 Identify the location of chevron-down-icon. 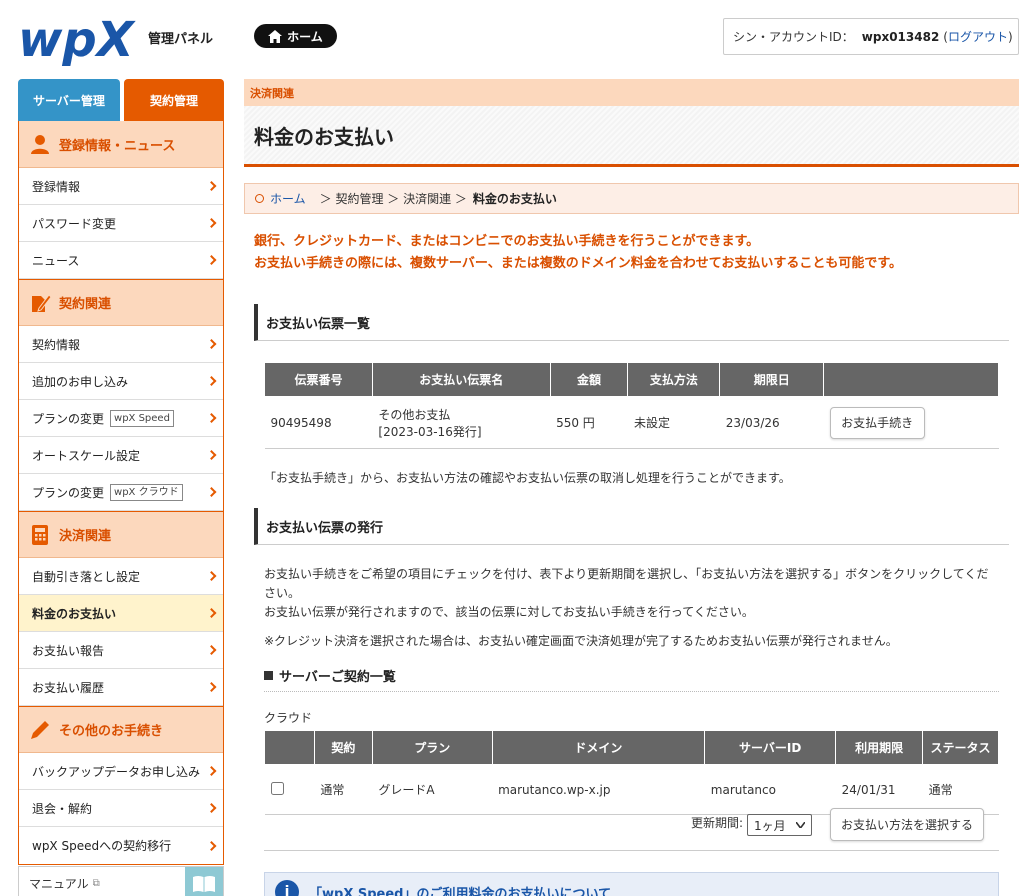
(800, 825).